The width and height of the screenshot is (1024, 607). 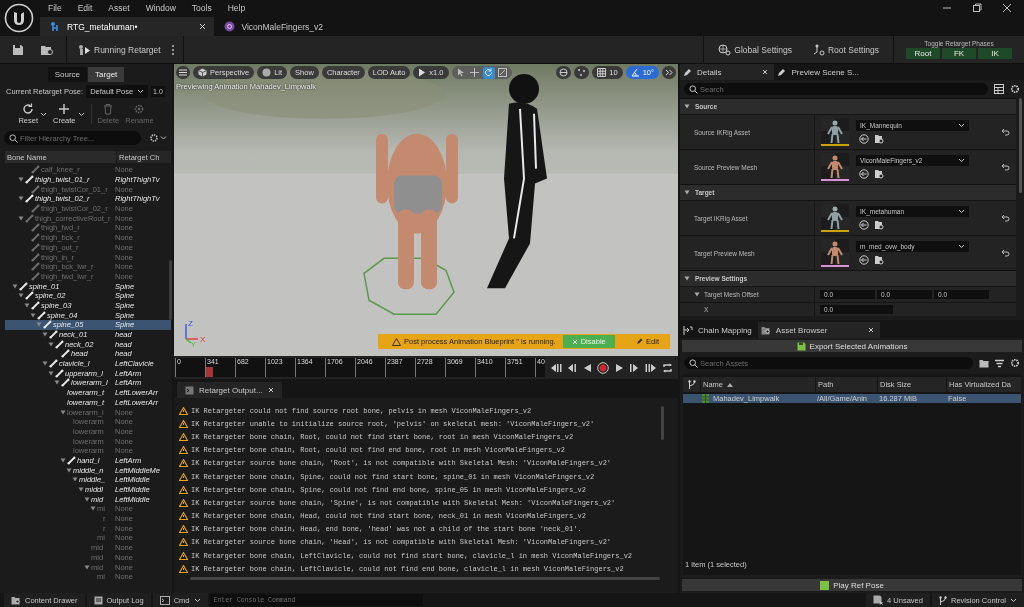 I want to click on filter-icon, so click(x=999, y=363).